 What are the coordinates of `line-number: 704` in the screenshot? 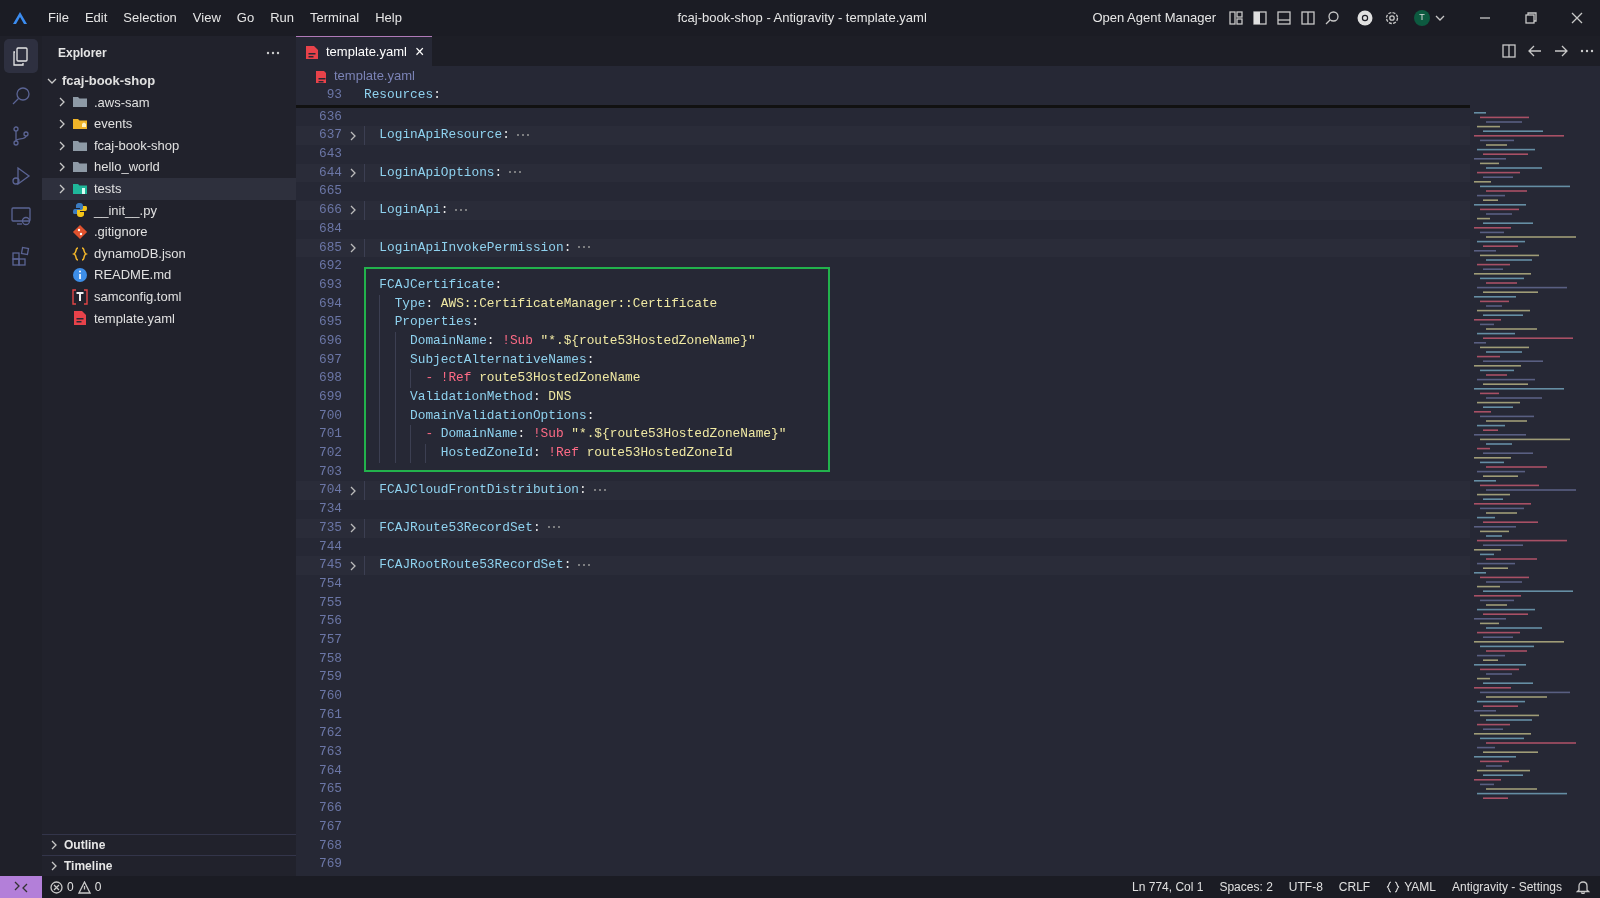 It's located at (329, 490).